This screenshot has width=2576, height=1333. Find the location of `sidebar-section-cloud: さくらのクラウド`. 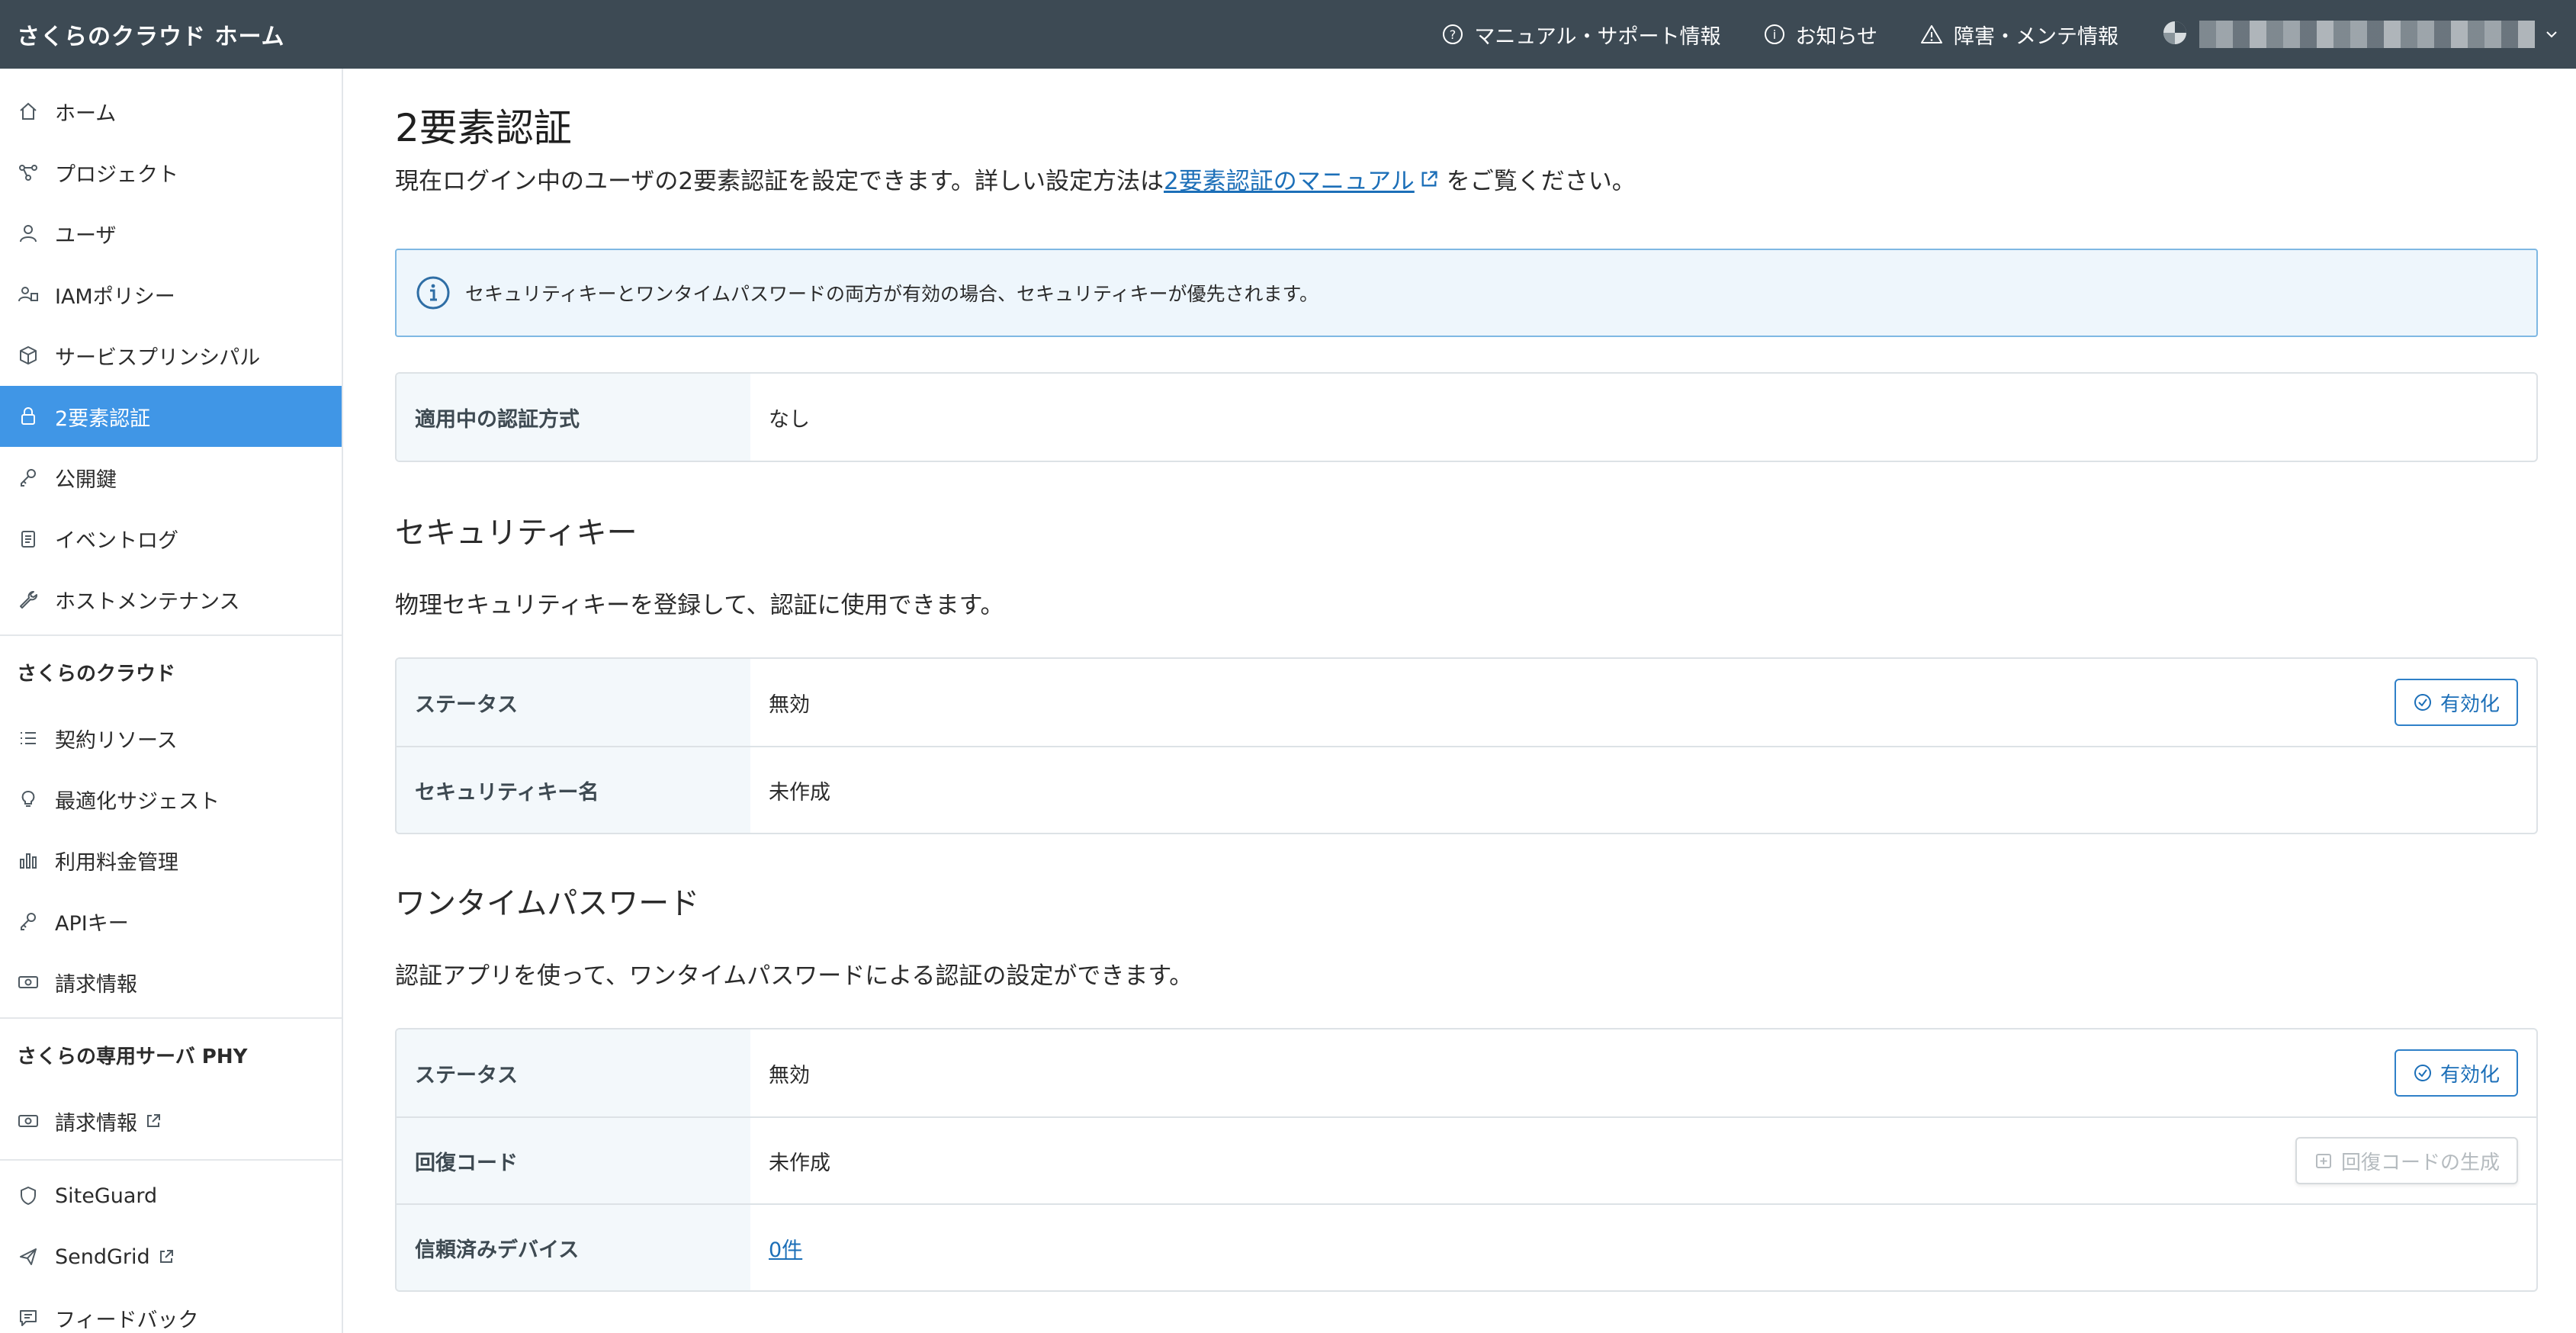

sidebar-section-cloud: さくらのクラウド is located at coordinates (171, 671).